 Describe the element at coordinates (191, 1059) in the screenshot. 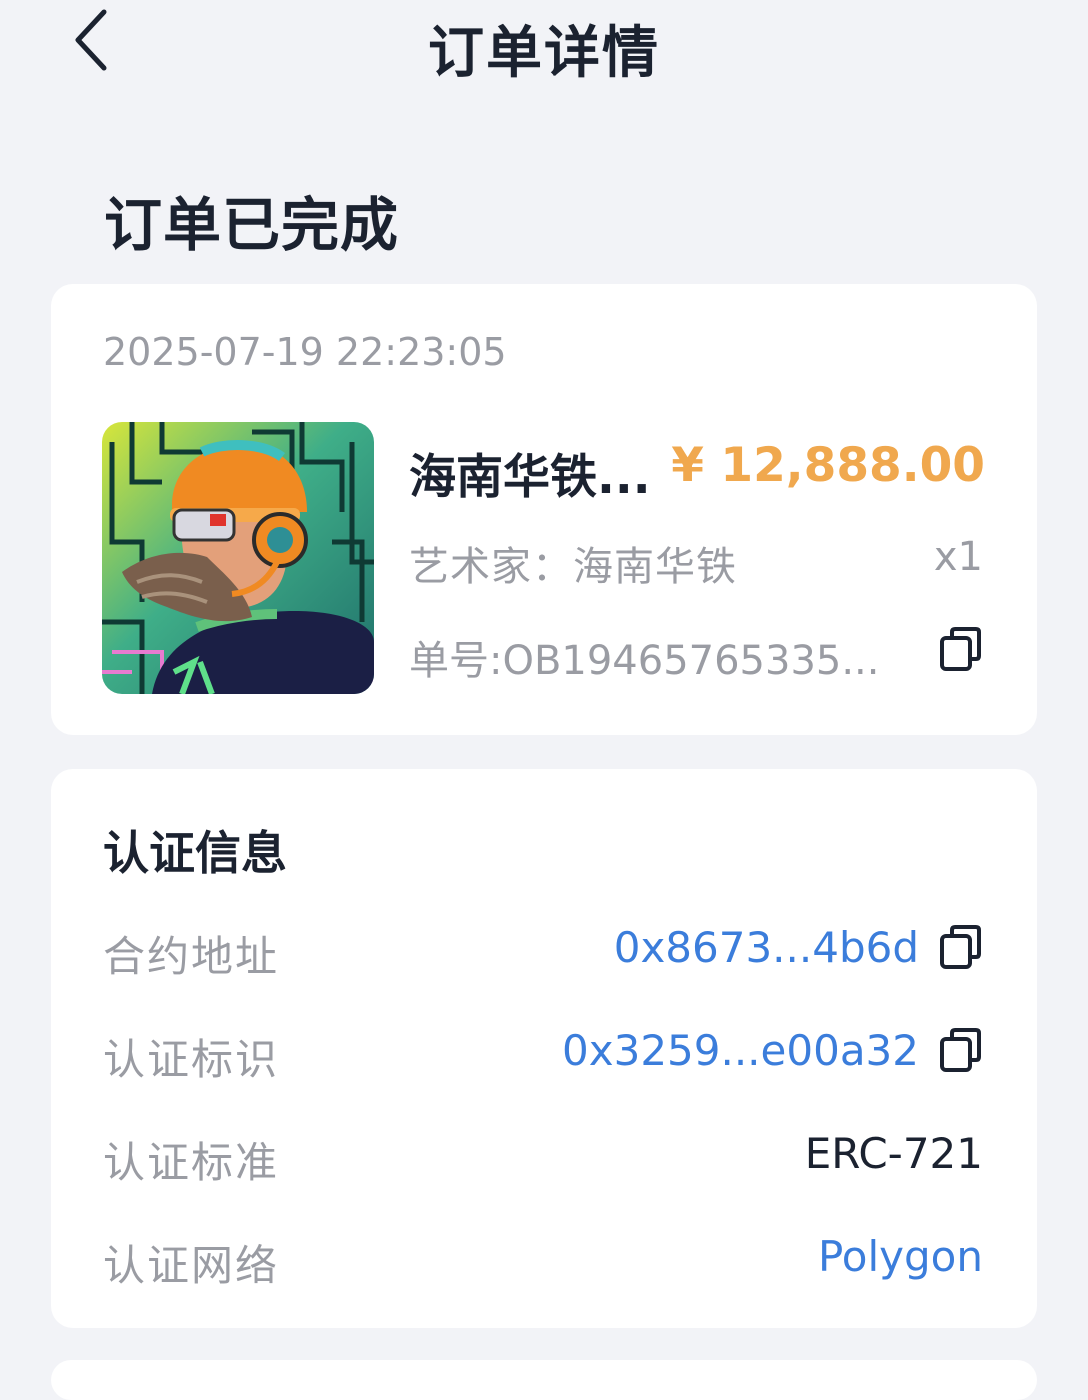

I see `token-id-label: 认证标识` at that location.